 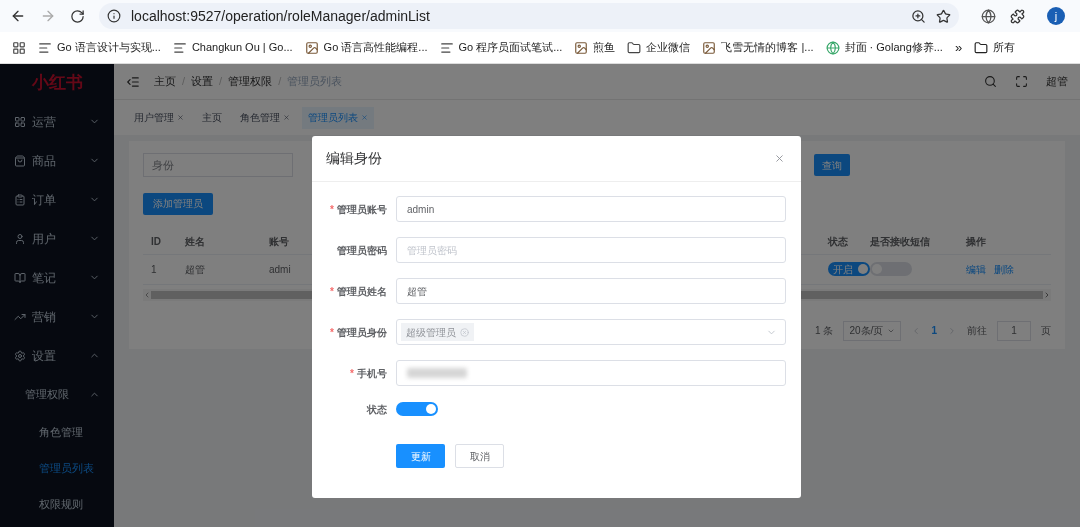 What do you see at coordinates (362, 291) in the screenshot?
I see `field-label: 管理员姓名` at bounding box center [362, 291].